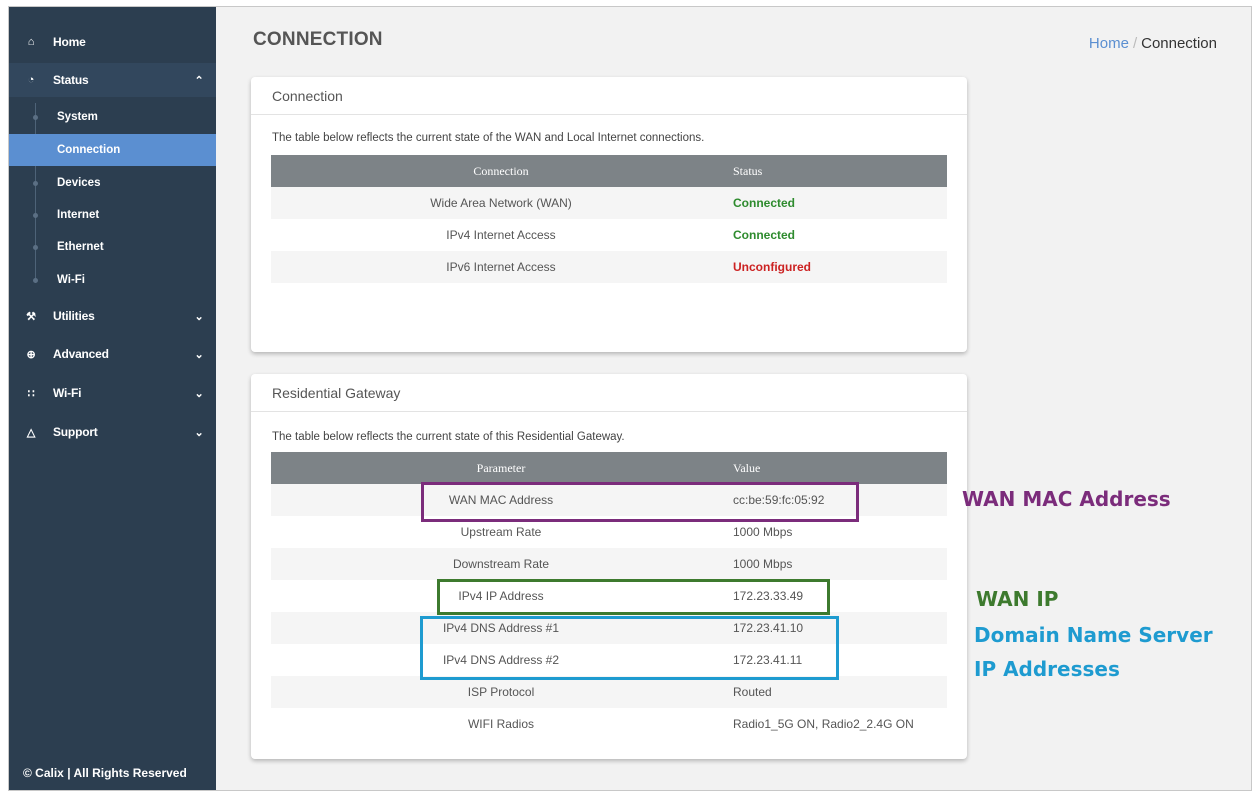 This screenshot has width=1252, height=795. Describe the element at coordinates (112, 215) in the screenshot. I see `sidebar-subitem-internet: Internet` at that location.